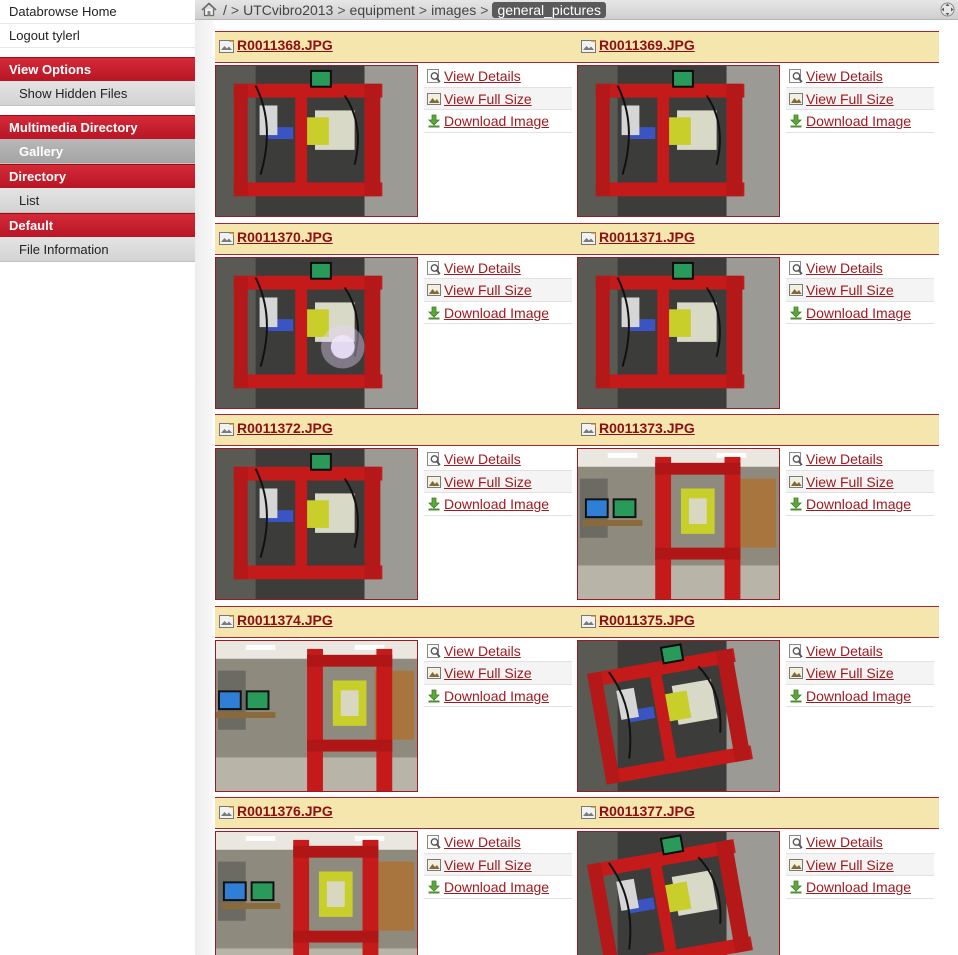  What do you see at coordinates (434, 695) in the screenshot?
I see `download-icon` at bounding box center [434, 695].